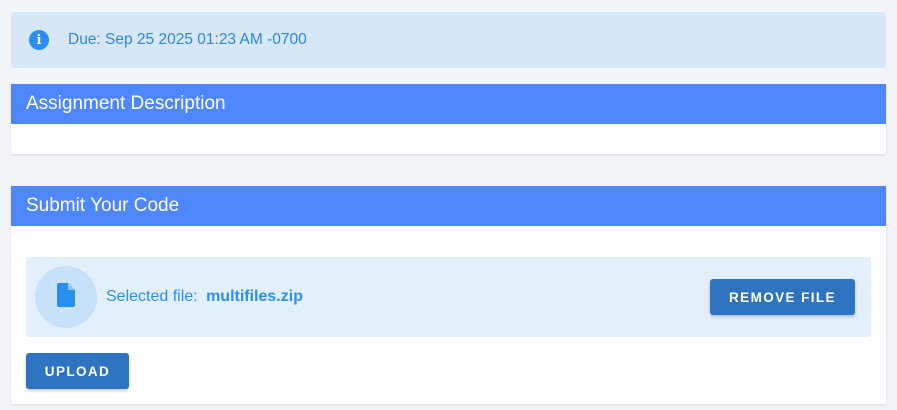  I want to click on file-icon, so click(66, 297).